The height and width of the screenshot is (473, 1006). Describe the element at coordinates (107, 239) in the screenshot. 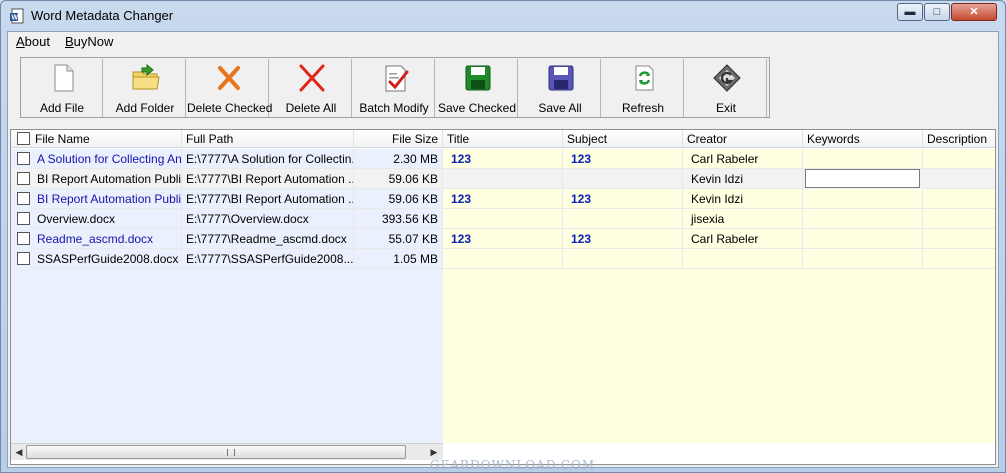

I see `file-name-cell: Readme_ascmd.docx` at that location.